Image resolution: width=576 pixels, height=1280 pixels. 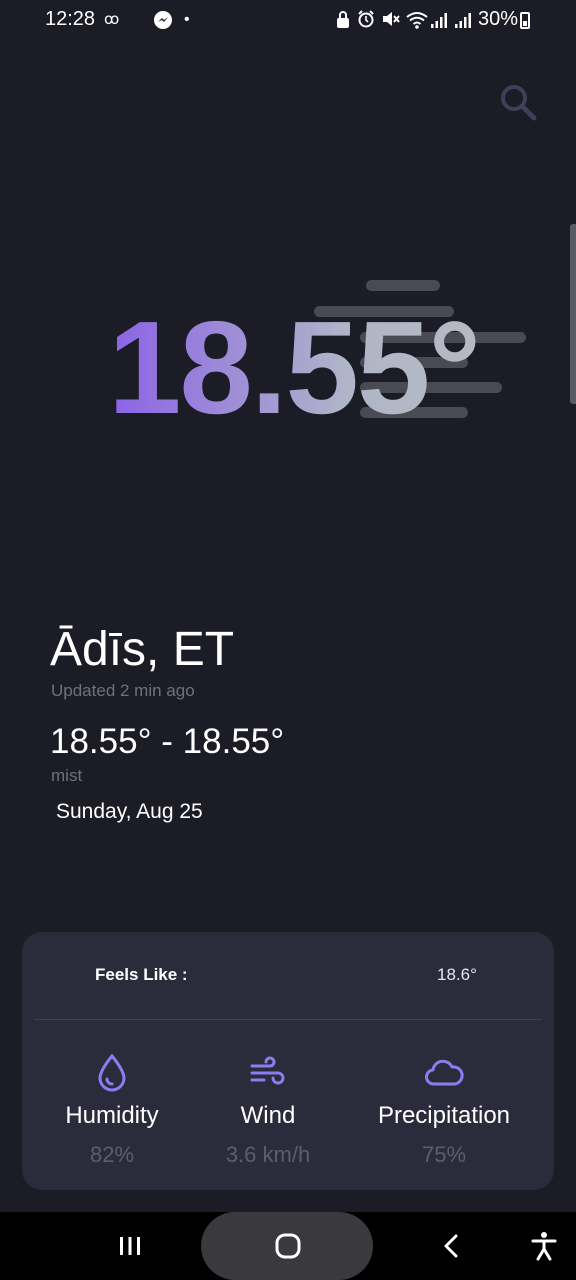 What do you see at coordinates (167, 741) in the screenshot?
I see `temperature-range: 18.55° - 18.55°` at bounding box center [167, 741].